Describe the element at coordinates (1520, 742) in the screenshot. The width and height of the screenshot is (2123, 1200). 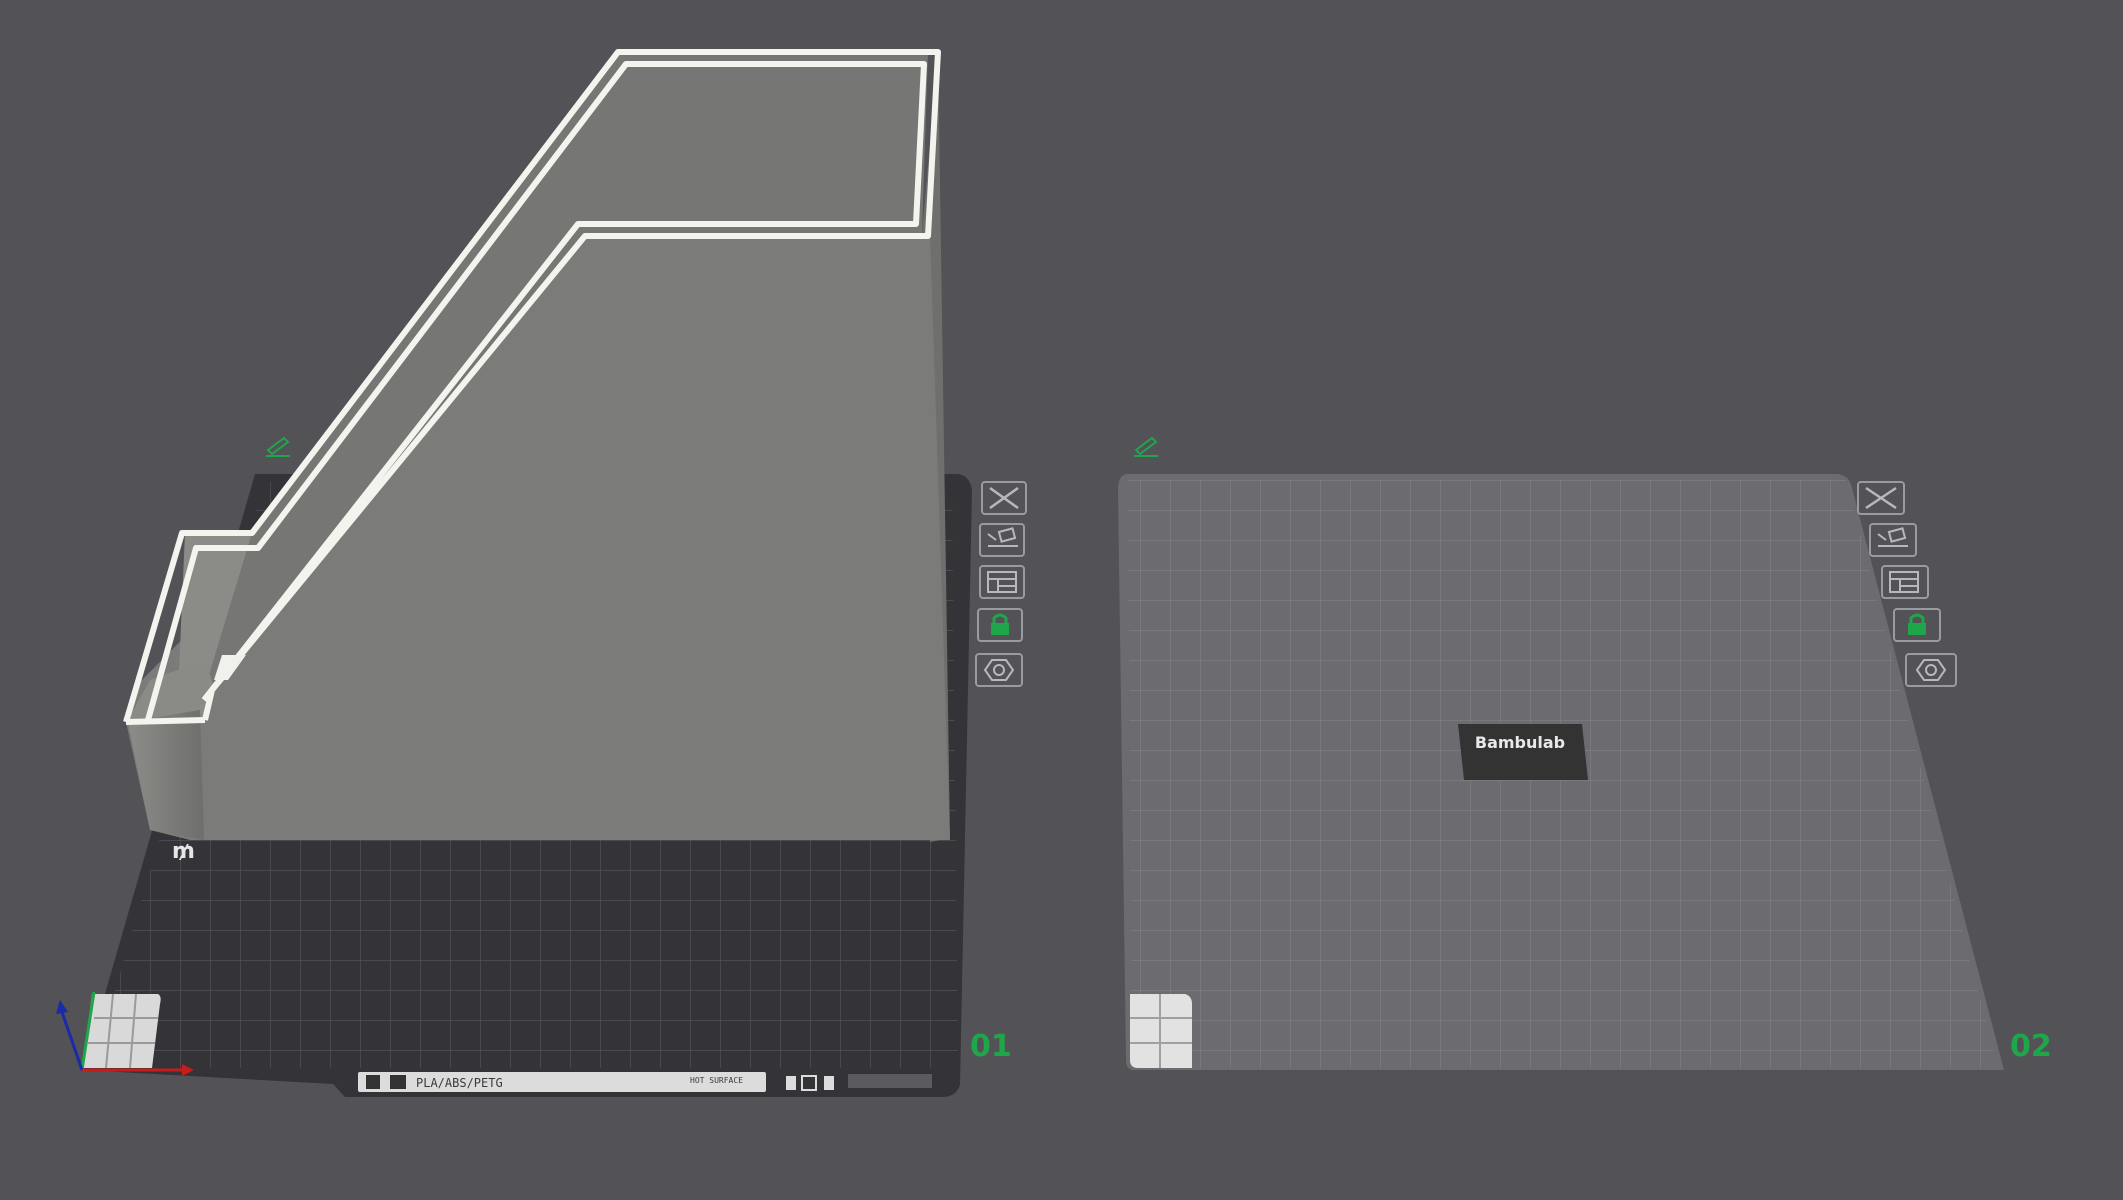
I see `svg-text: Bambulab` at that location.